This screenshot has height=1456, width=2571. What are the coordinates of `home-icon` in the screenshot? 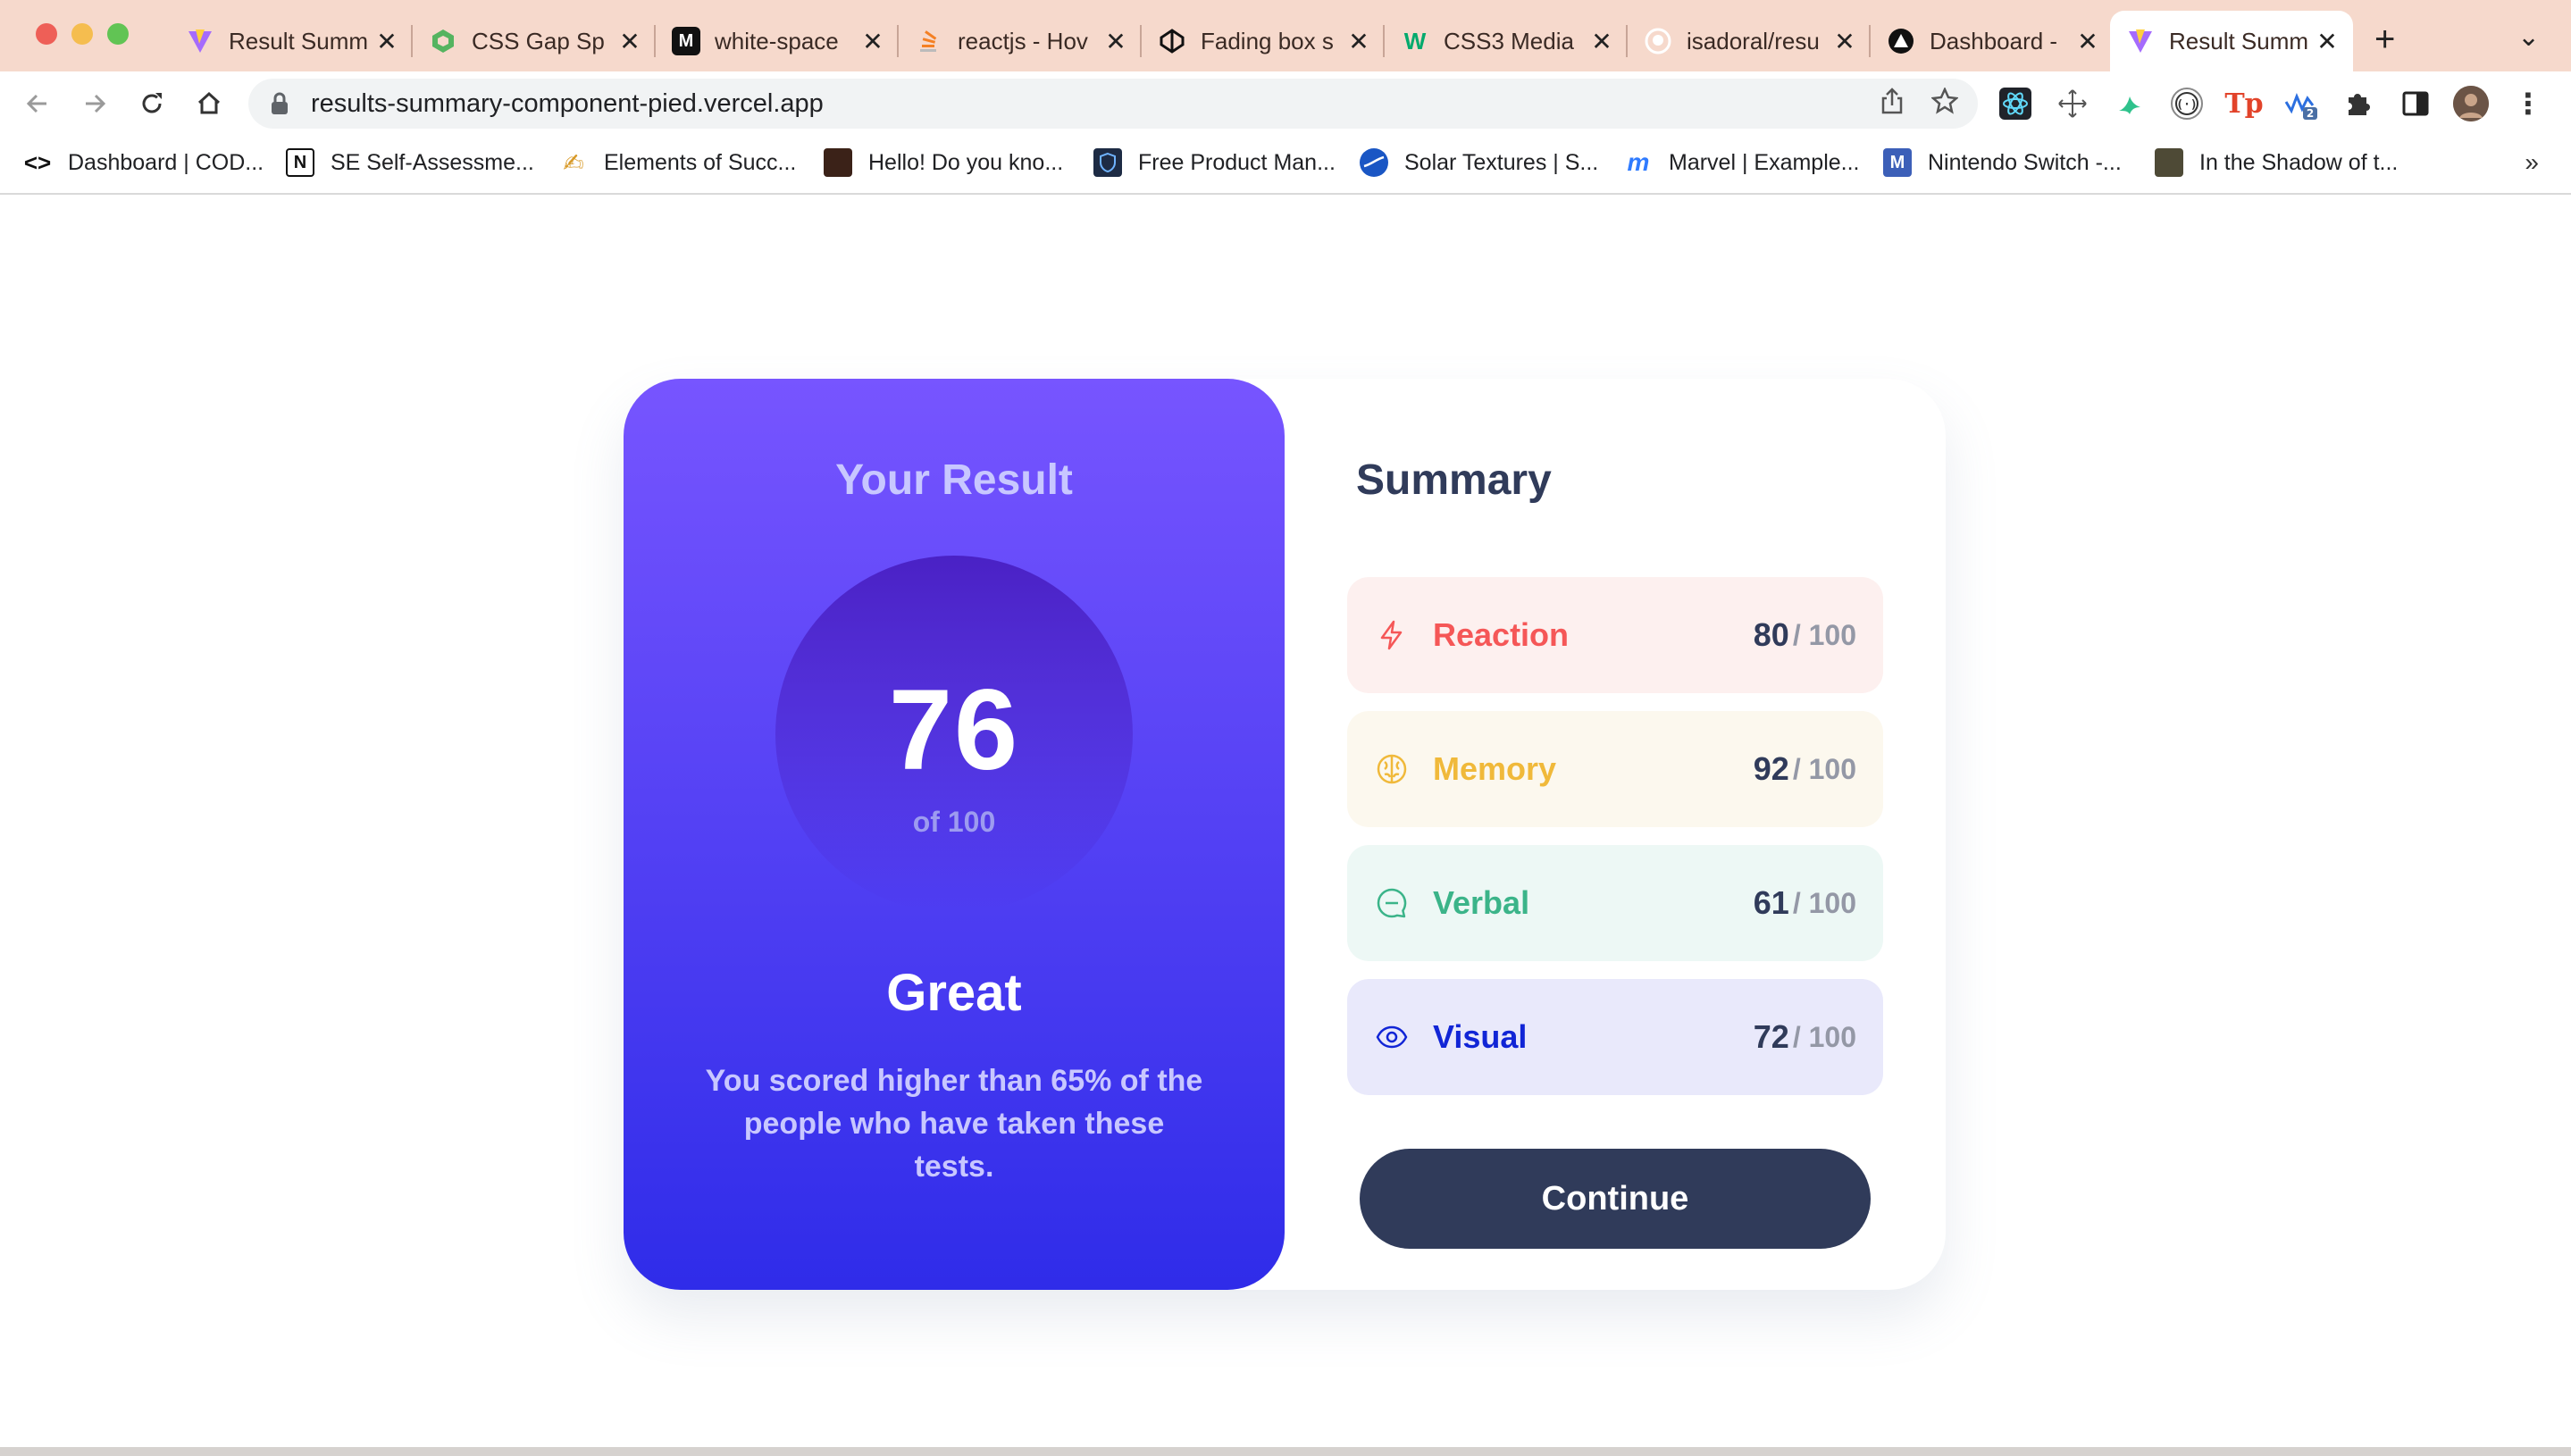 It's located at (209, 102).